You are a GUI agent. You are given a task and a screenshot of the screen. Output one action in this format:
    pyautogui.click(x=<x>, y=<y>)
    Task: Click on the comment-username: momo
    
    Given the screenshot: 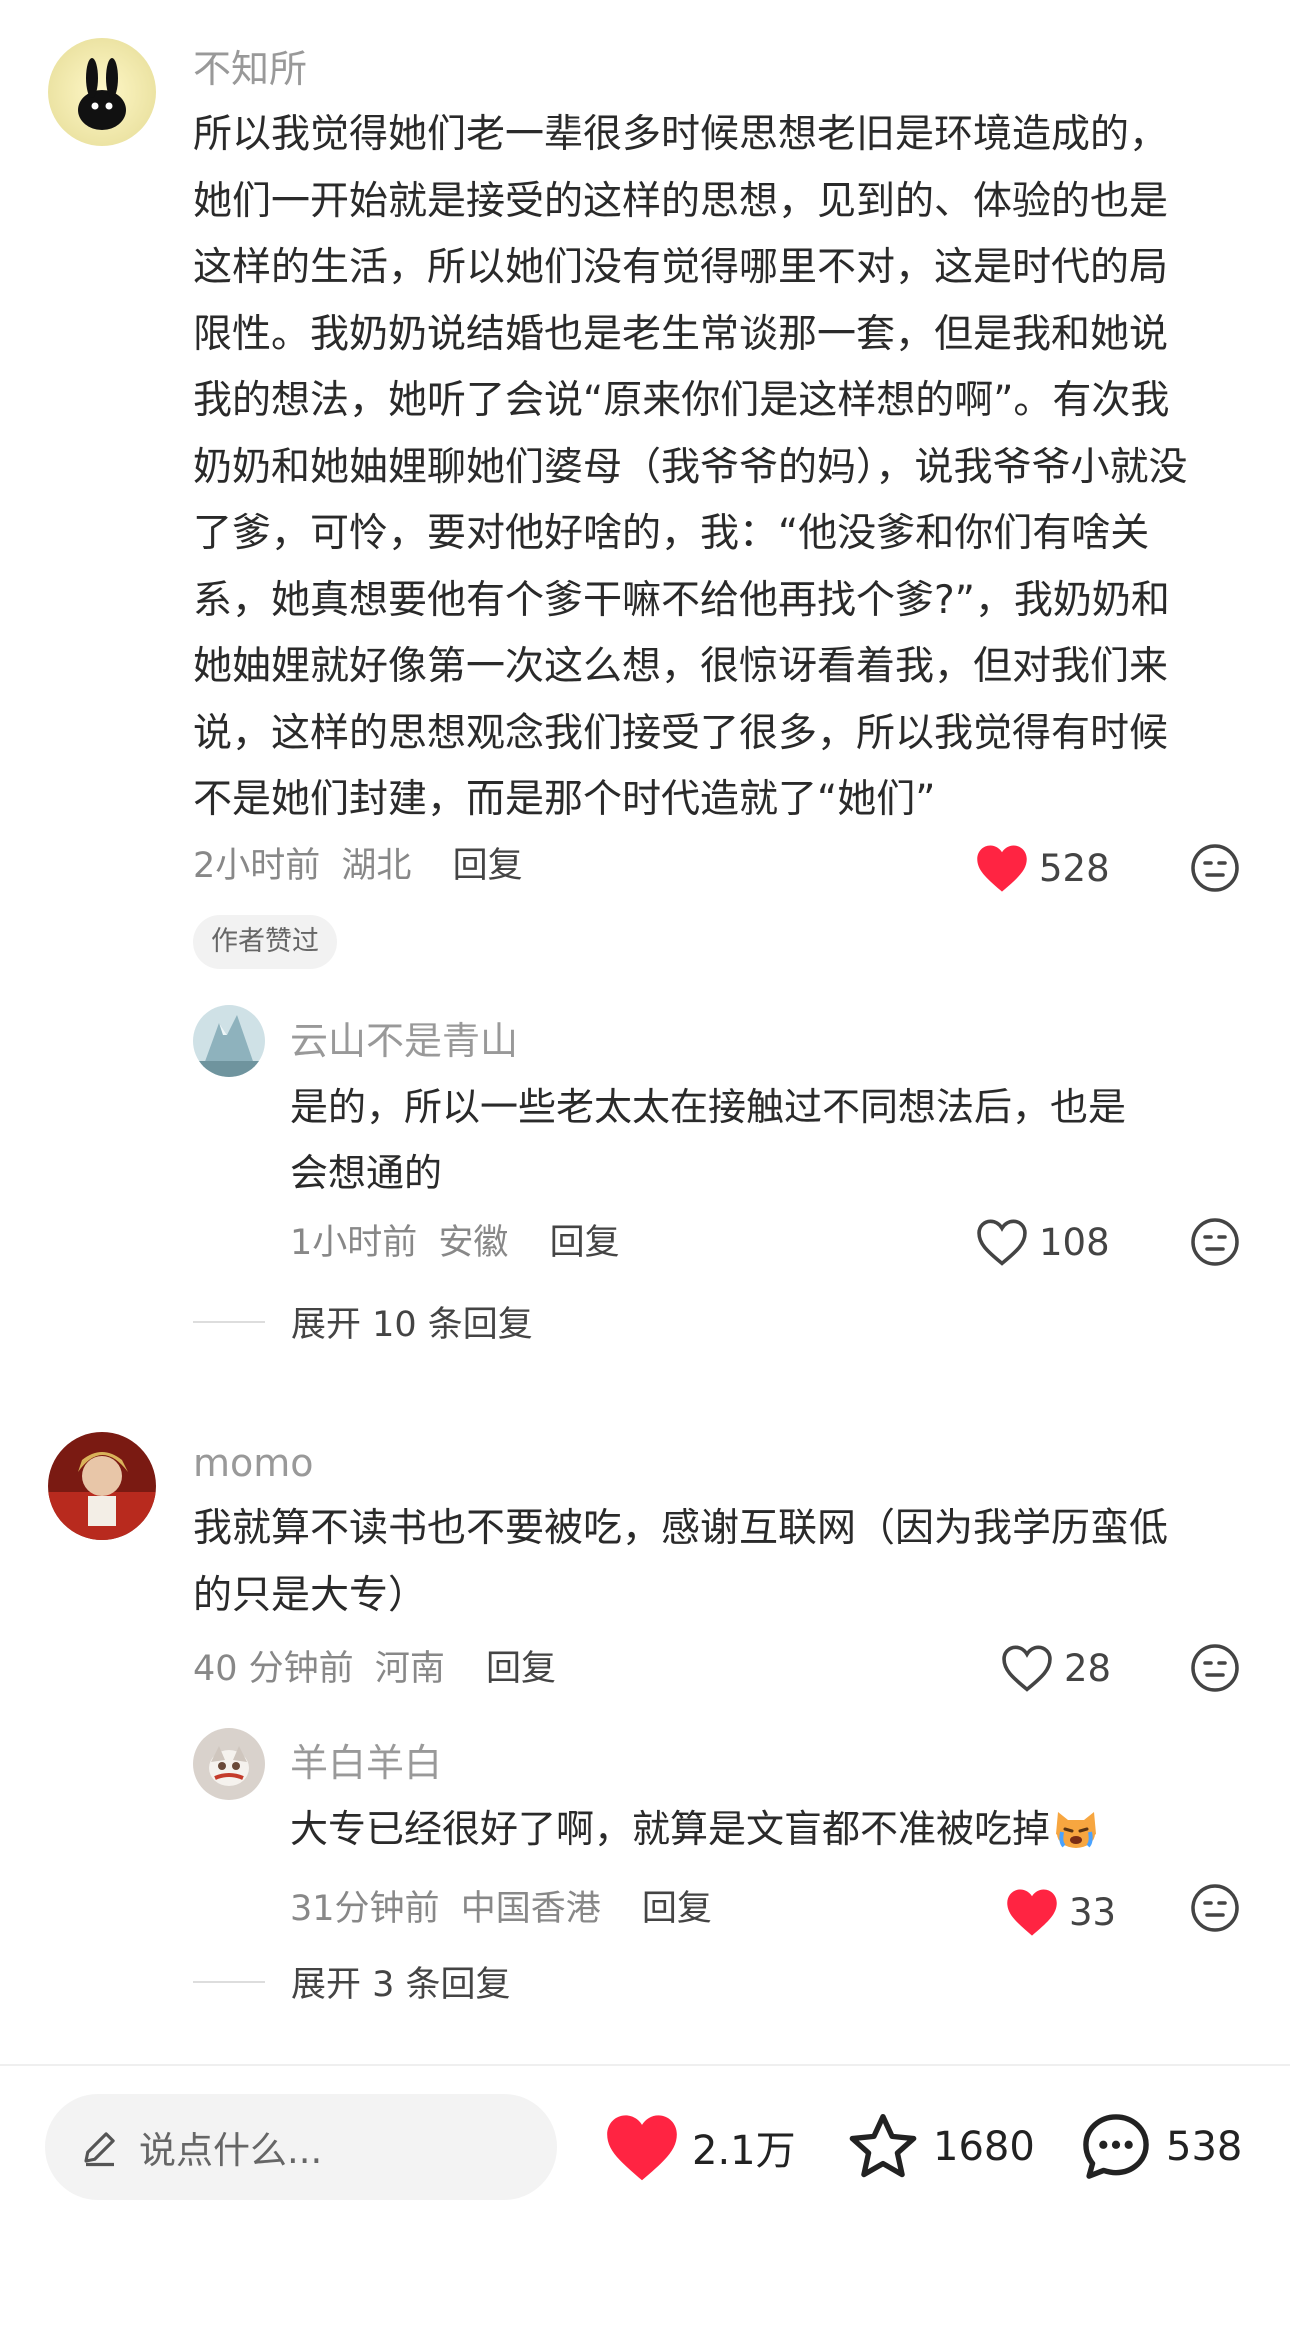 What is the action you would take?
    pyautogui.click(x=253, y=1463)
    